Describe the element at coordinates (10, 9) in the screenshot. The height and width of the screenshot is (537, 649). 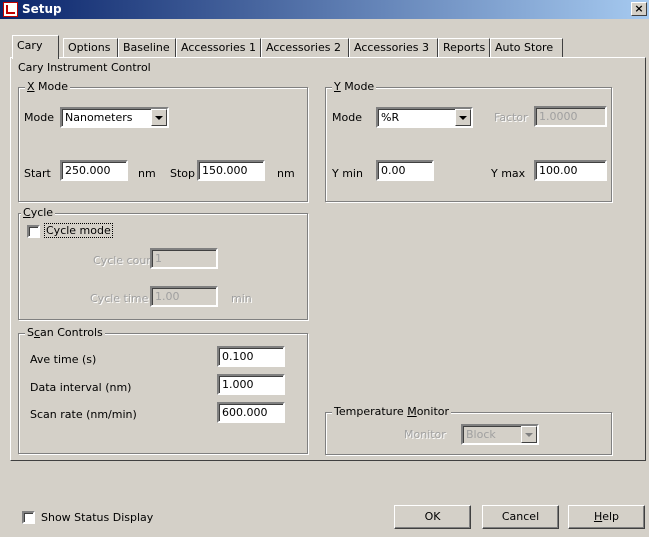
I see `app-icon` at that location.